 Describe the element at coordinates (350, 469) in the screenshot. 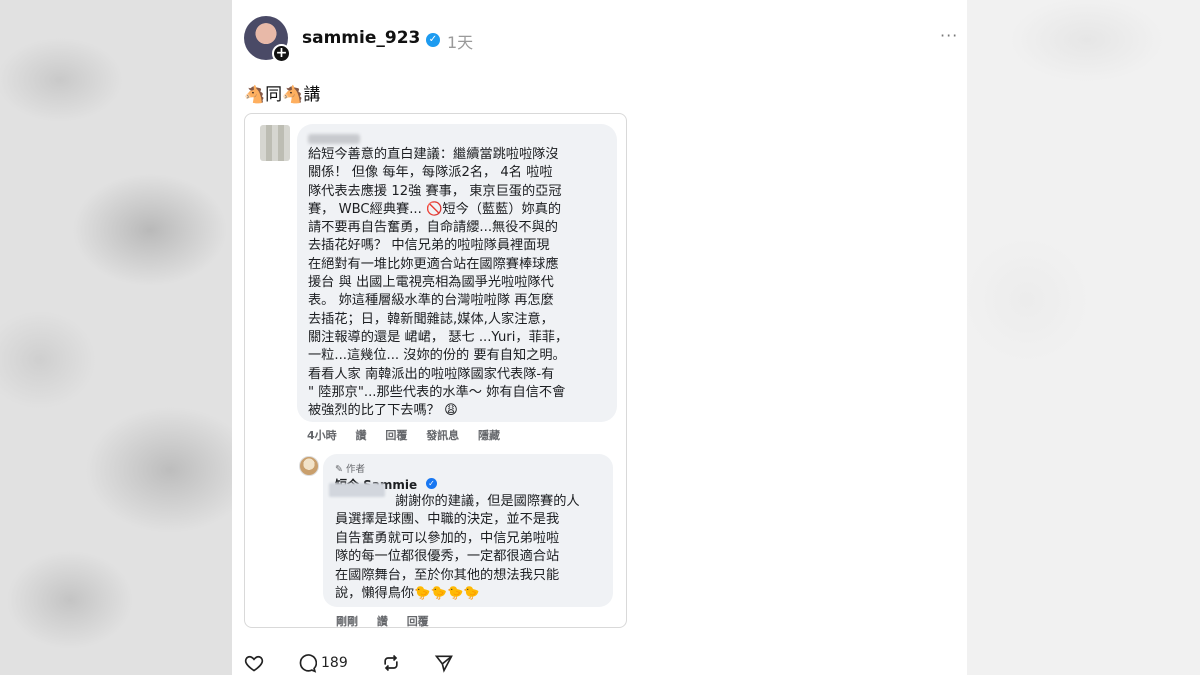

I see `author-tag: ✎ 作者` at that location.